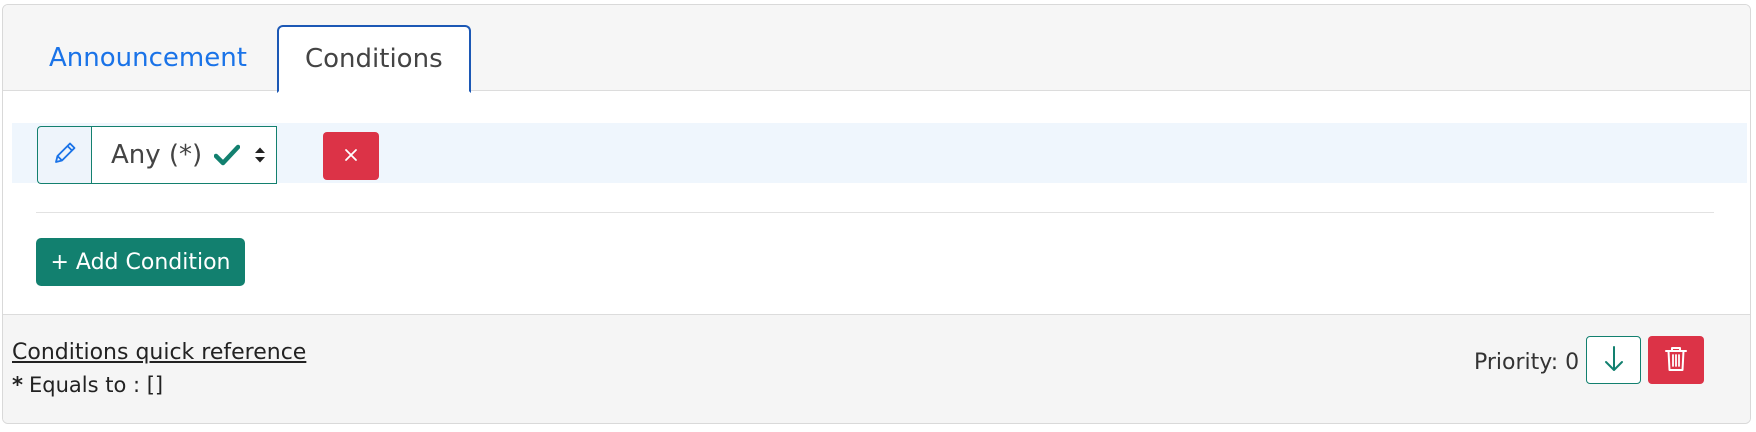 The height and width of the screenshot is (432, 1756). I want to click on condition-row: Any (*), so click(879, 153).